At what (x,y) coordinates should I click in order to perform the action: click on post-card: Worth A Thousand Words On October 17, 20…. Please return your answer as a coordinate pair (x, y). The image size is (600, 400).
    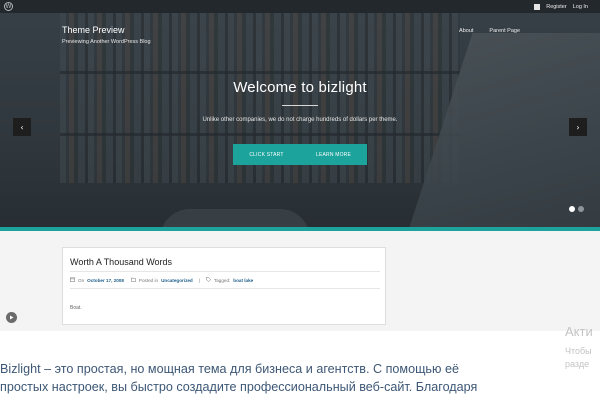
    Looking at the image, I should click on (224, 286).